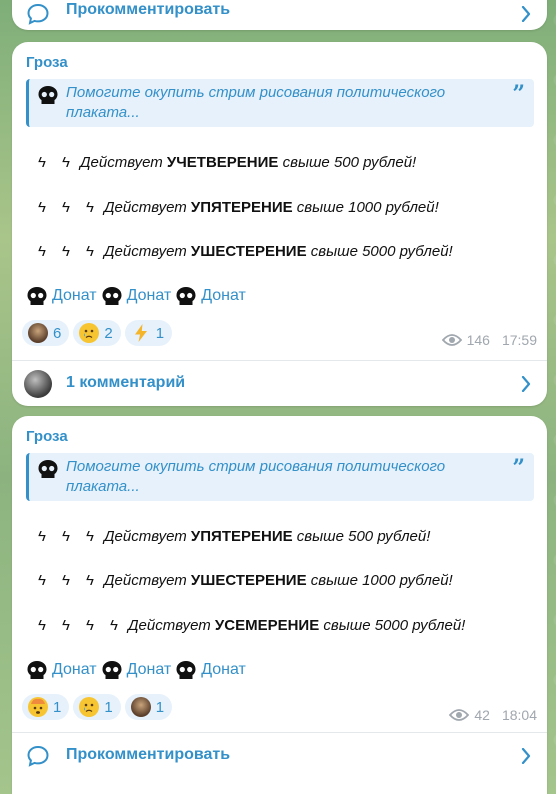  I want to click on avatar, so click(38, 384).